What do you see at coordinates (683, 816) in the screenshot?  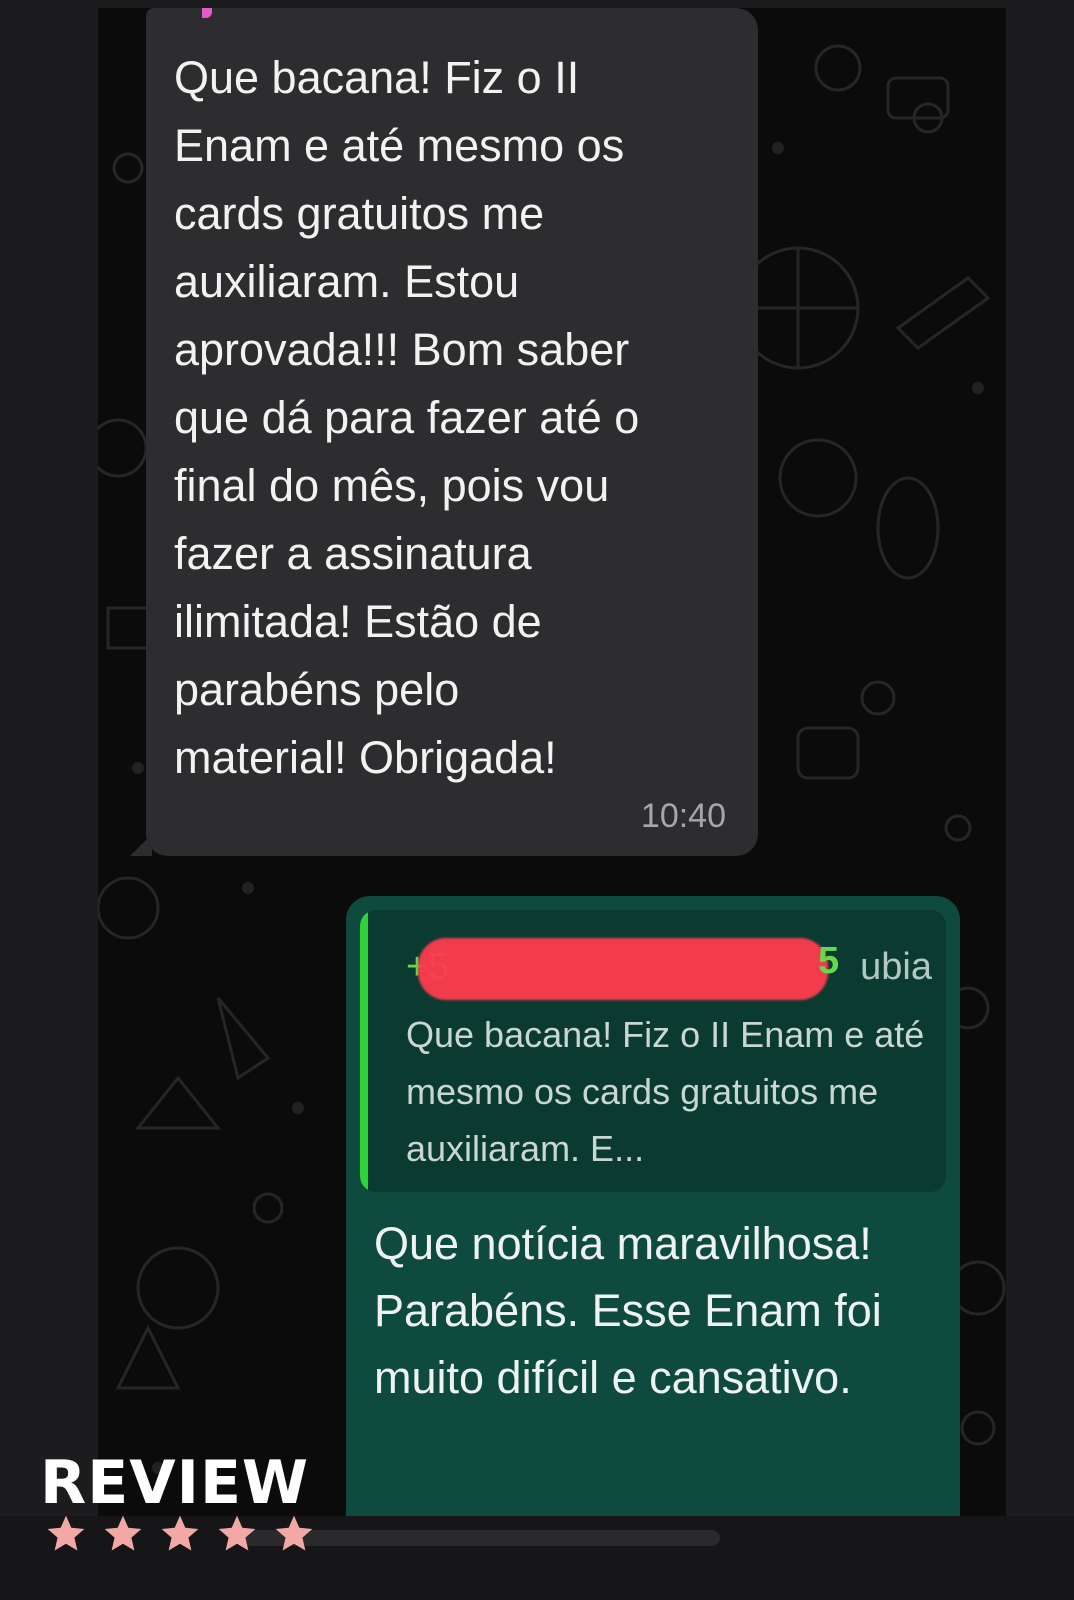 I see `message-timestamp: 10:40` at bounding box center [683, 816].